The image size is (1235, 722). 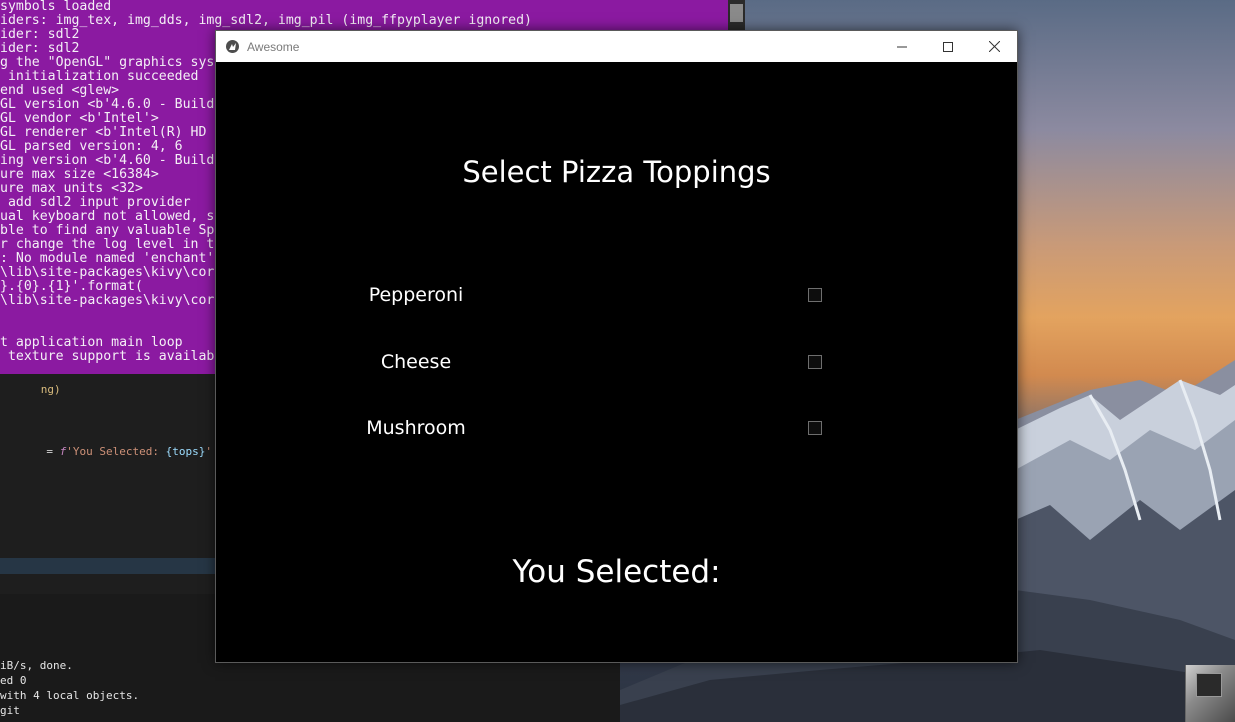 What do you see at coordinates (10, 710) in the screenshot?
I see `terminal-line: git` at bounding box center [10, 710].